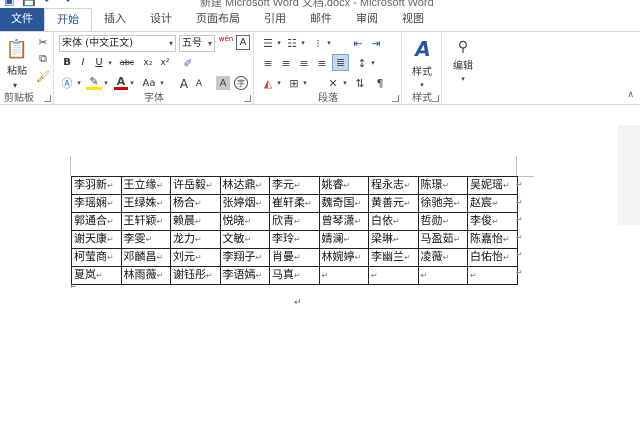 This screenshot has height=440, width=640. I want to click on table-cell: 谢天康↵, so click(96, 239).